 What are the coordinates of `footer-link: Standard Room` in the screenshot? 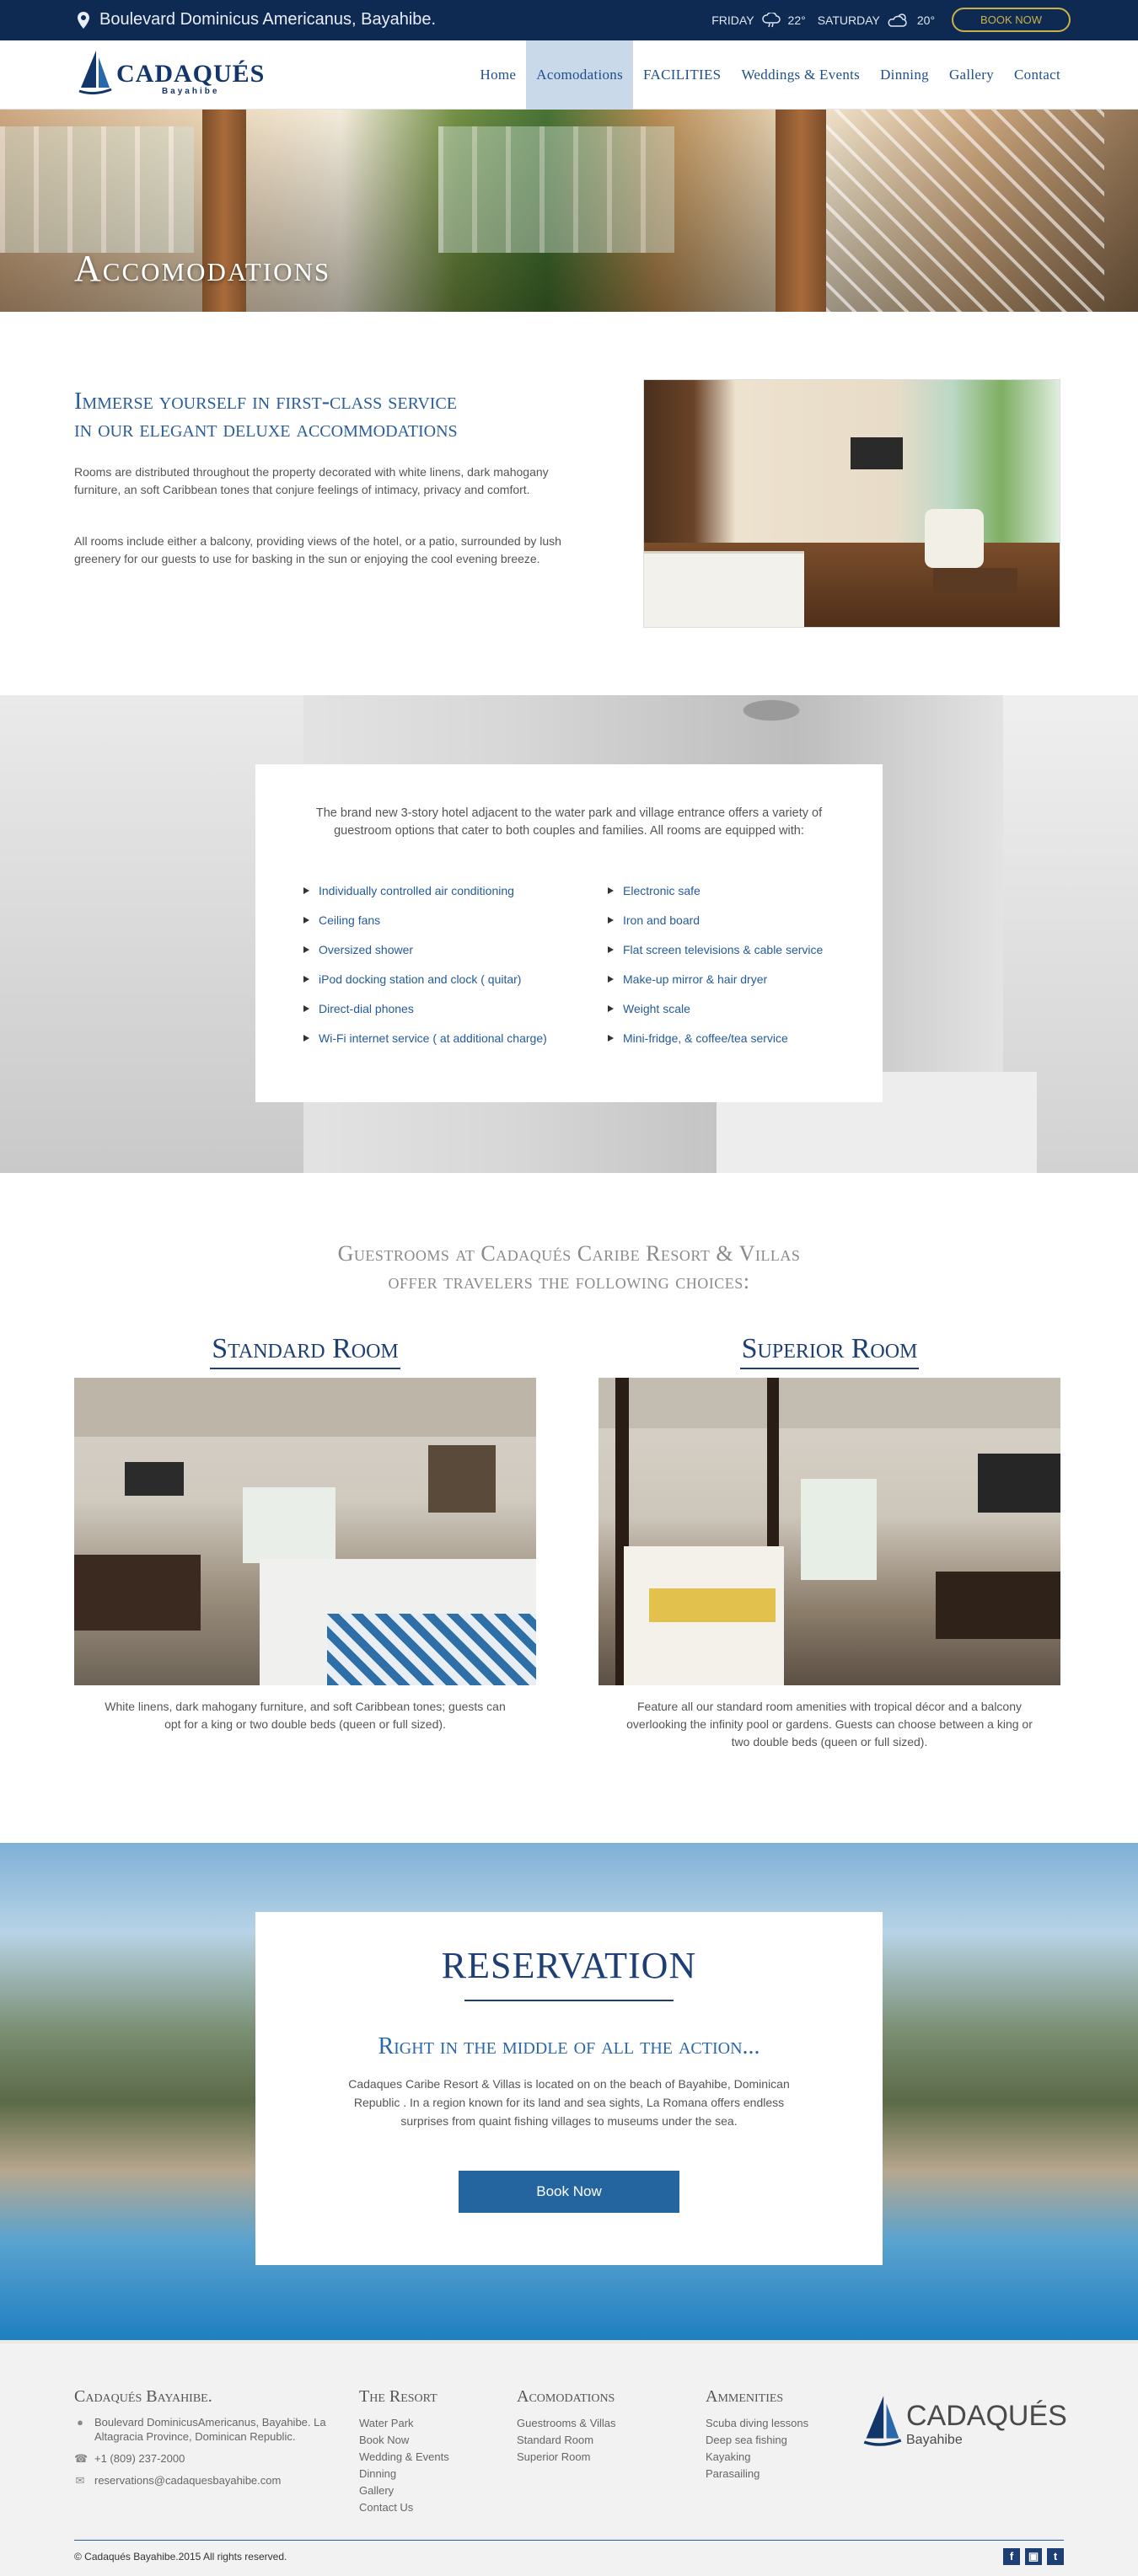 It's located at (566, 2440).